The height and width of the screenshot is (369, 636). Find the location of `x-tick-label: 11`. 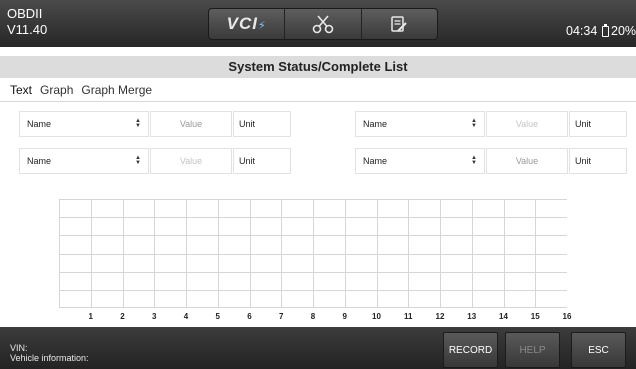

x-tick-label: 11 is located at coordinates (408, 316).